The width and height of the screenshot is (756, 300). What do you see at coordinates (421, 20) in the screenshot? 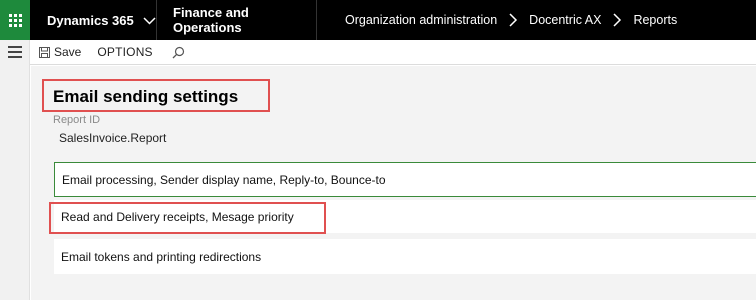
I see `breadcrumb-item-organization-administration: Organization administration` at bounding box center [421, 20].